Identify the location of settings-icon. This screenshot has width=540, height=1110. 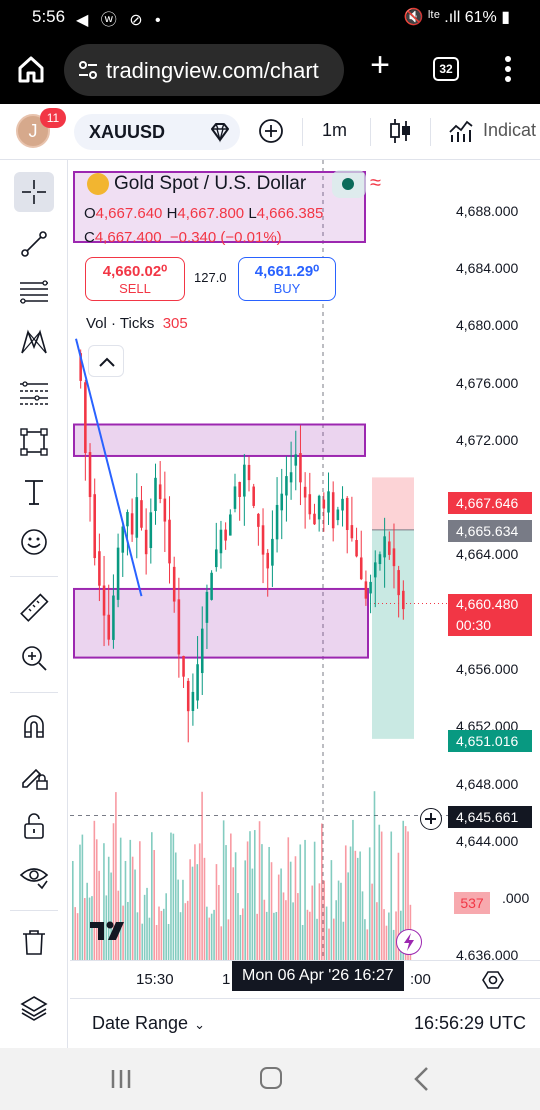
(493, 980).